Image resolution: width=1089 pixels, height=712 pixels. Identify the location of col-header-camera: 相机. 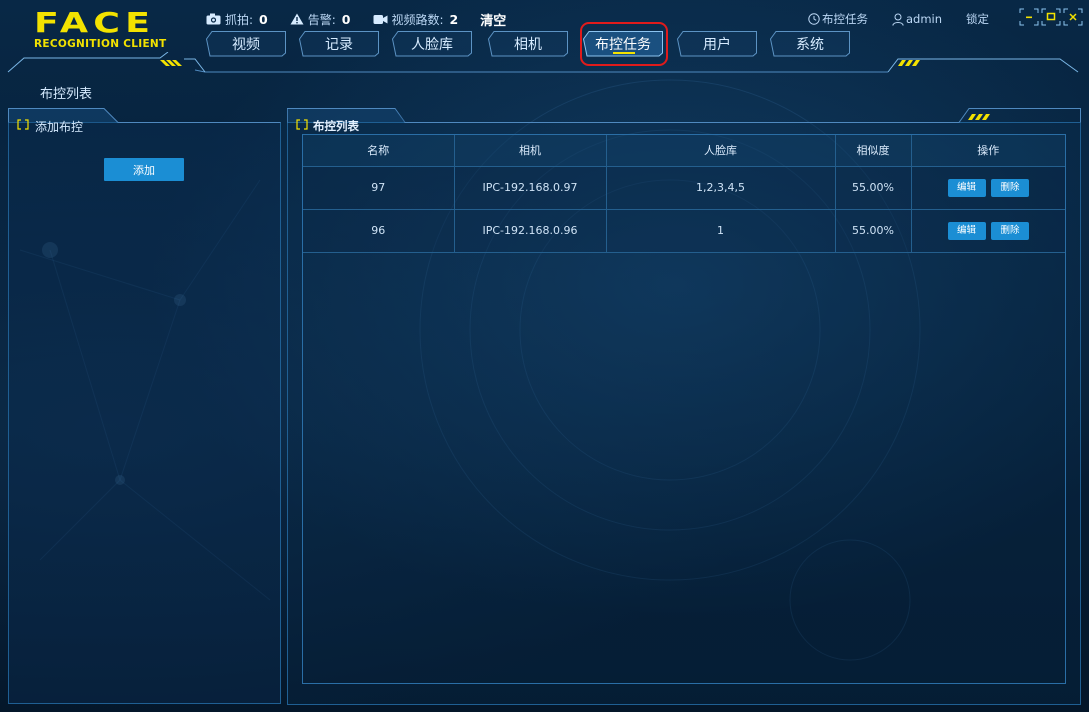
(530, 151).